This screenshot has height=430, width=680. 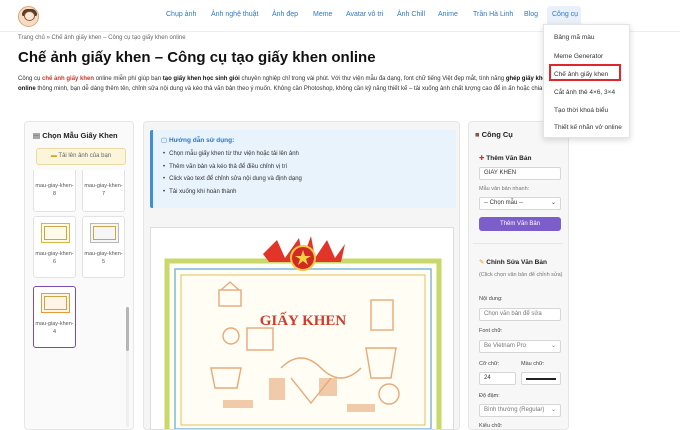 What do you see at coordinates (514, 410) in the screenshot?
I see `weight-select-value: Bình thường (Regular)` at bounding box center [514, 410].